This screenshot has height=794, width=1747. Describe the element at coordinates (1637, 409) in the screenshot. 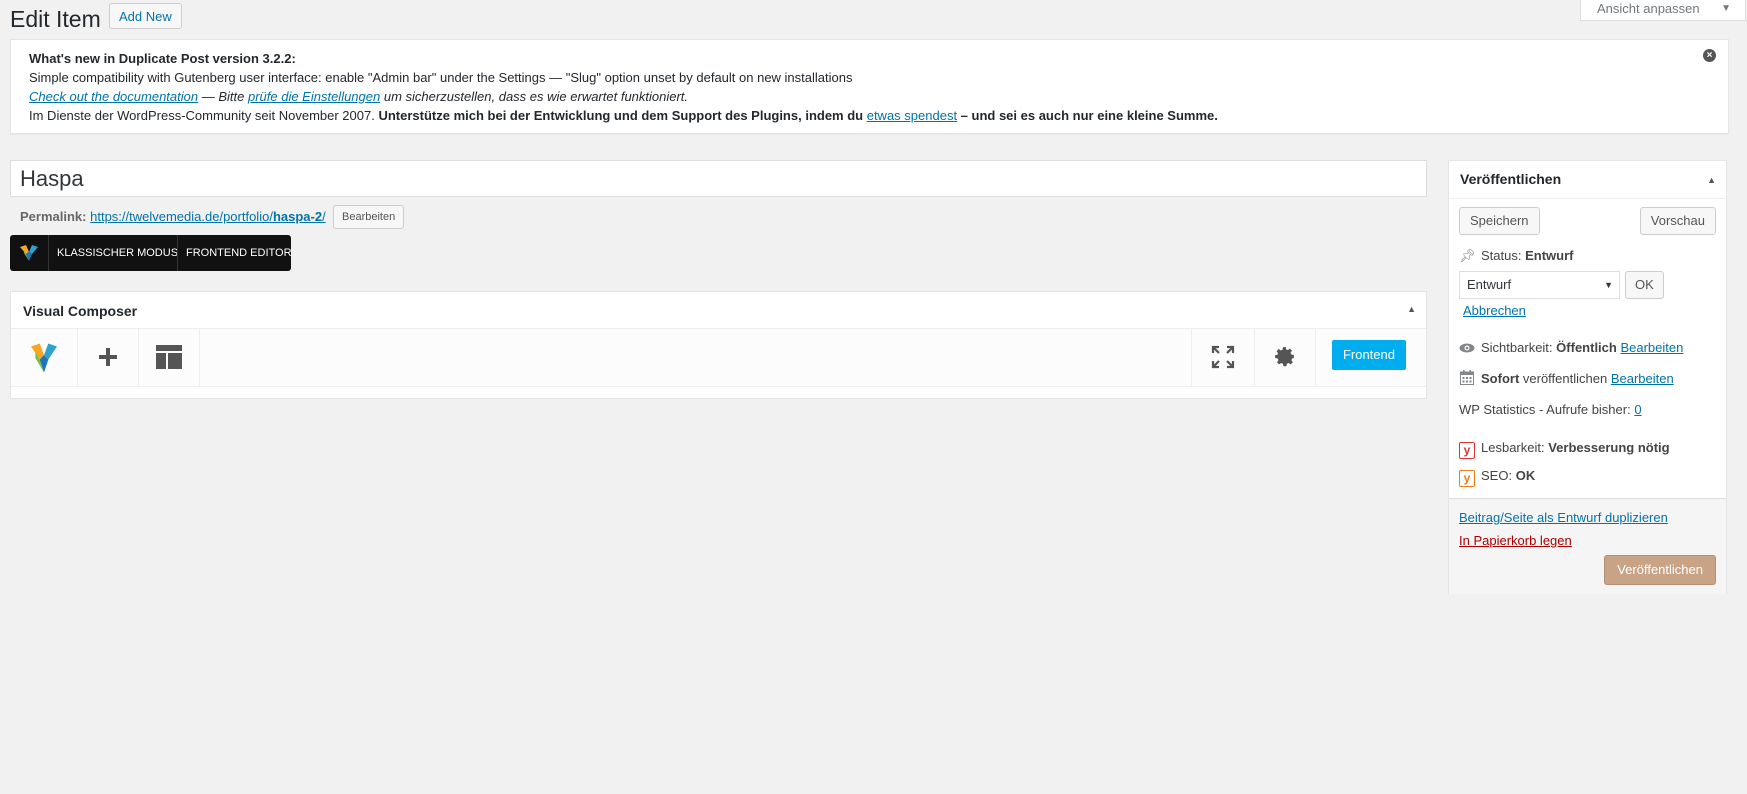

I see `wp-statistics-count-link: 0` at that location.